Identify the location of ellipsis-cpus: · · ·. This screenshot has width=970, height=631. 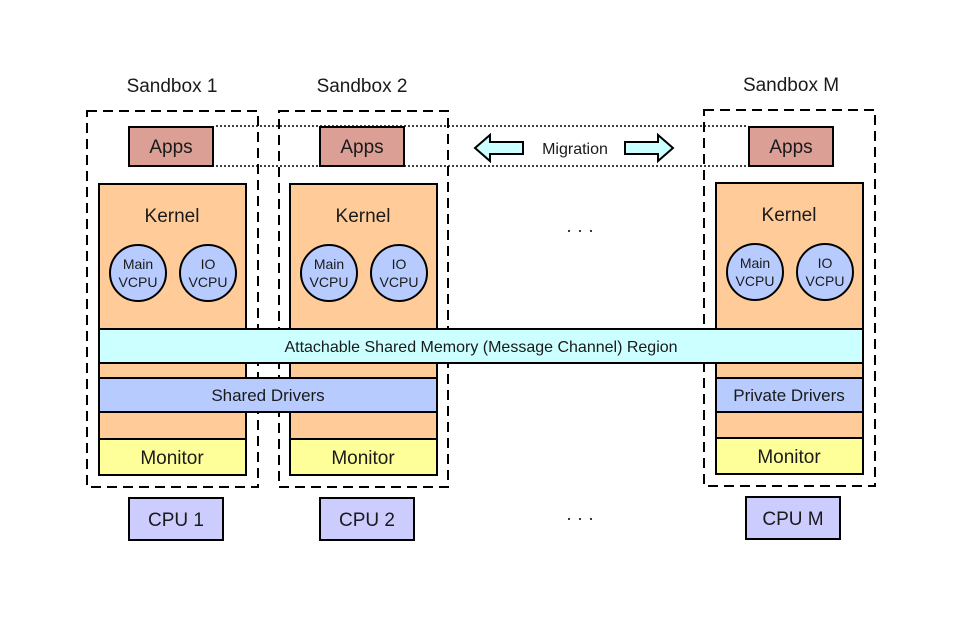
(580, 518).